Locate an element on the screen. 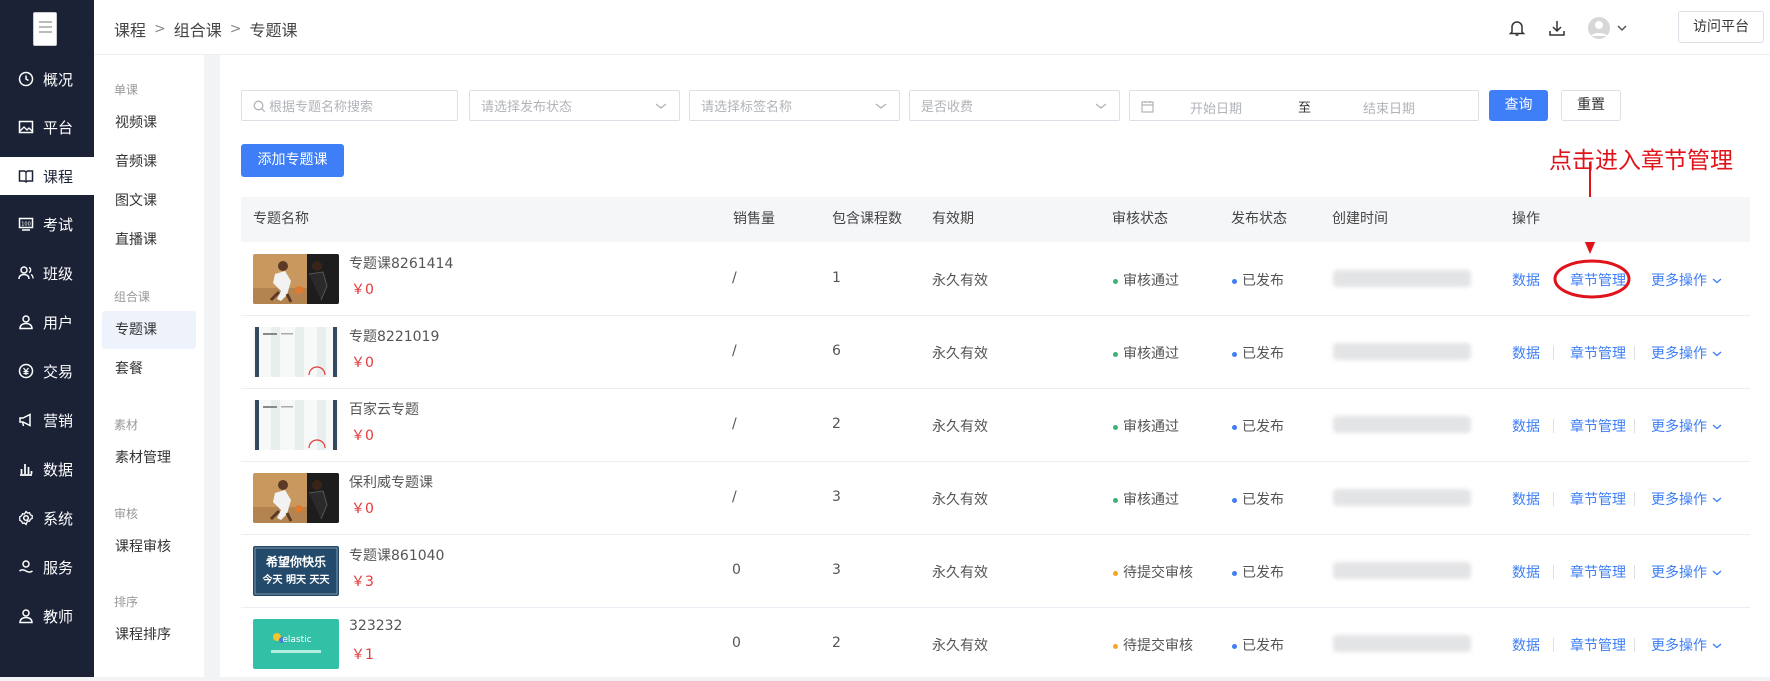 The height and width of the screenshot is (681, 1770). search-icon is located at coordinates (259, 106).